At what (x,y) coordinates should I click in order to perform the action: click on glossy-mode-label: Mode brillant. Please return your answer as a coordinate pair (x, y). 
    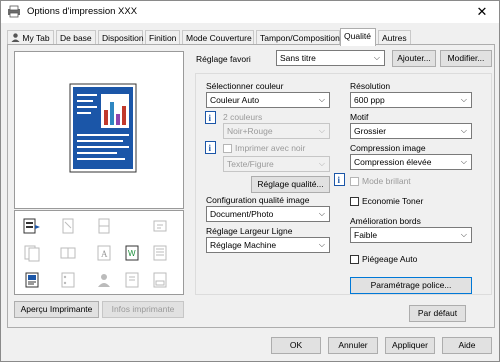
    Looking at the image, I should click on (386, 181).